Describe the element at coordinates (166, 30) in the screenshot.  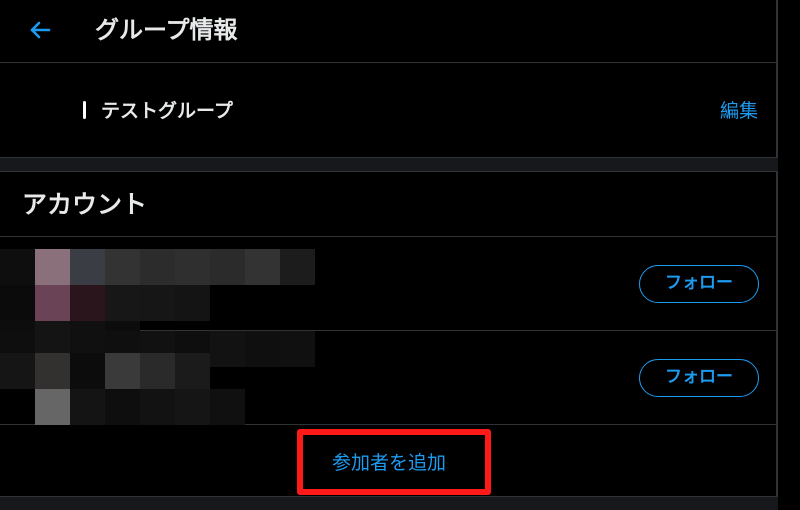
I see `page-title: グループ情報` at that location.